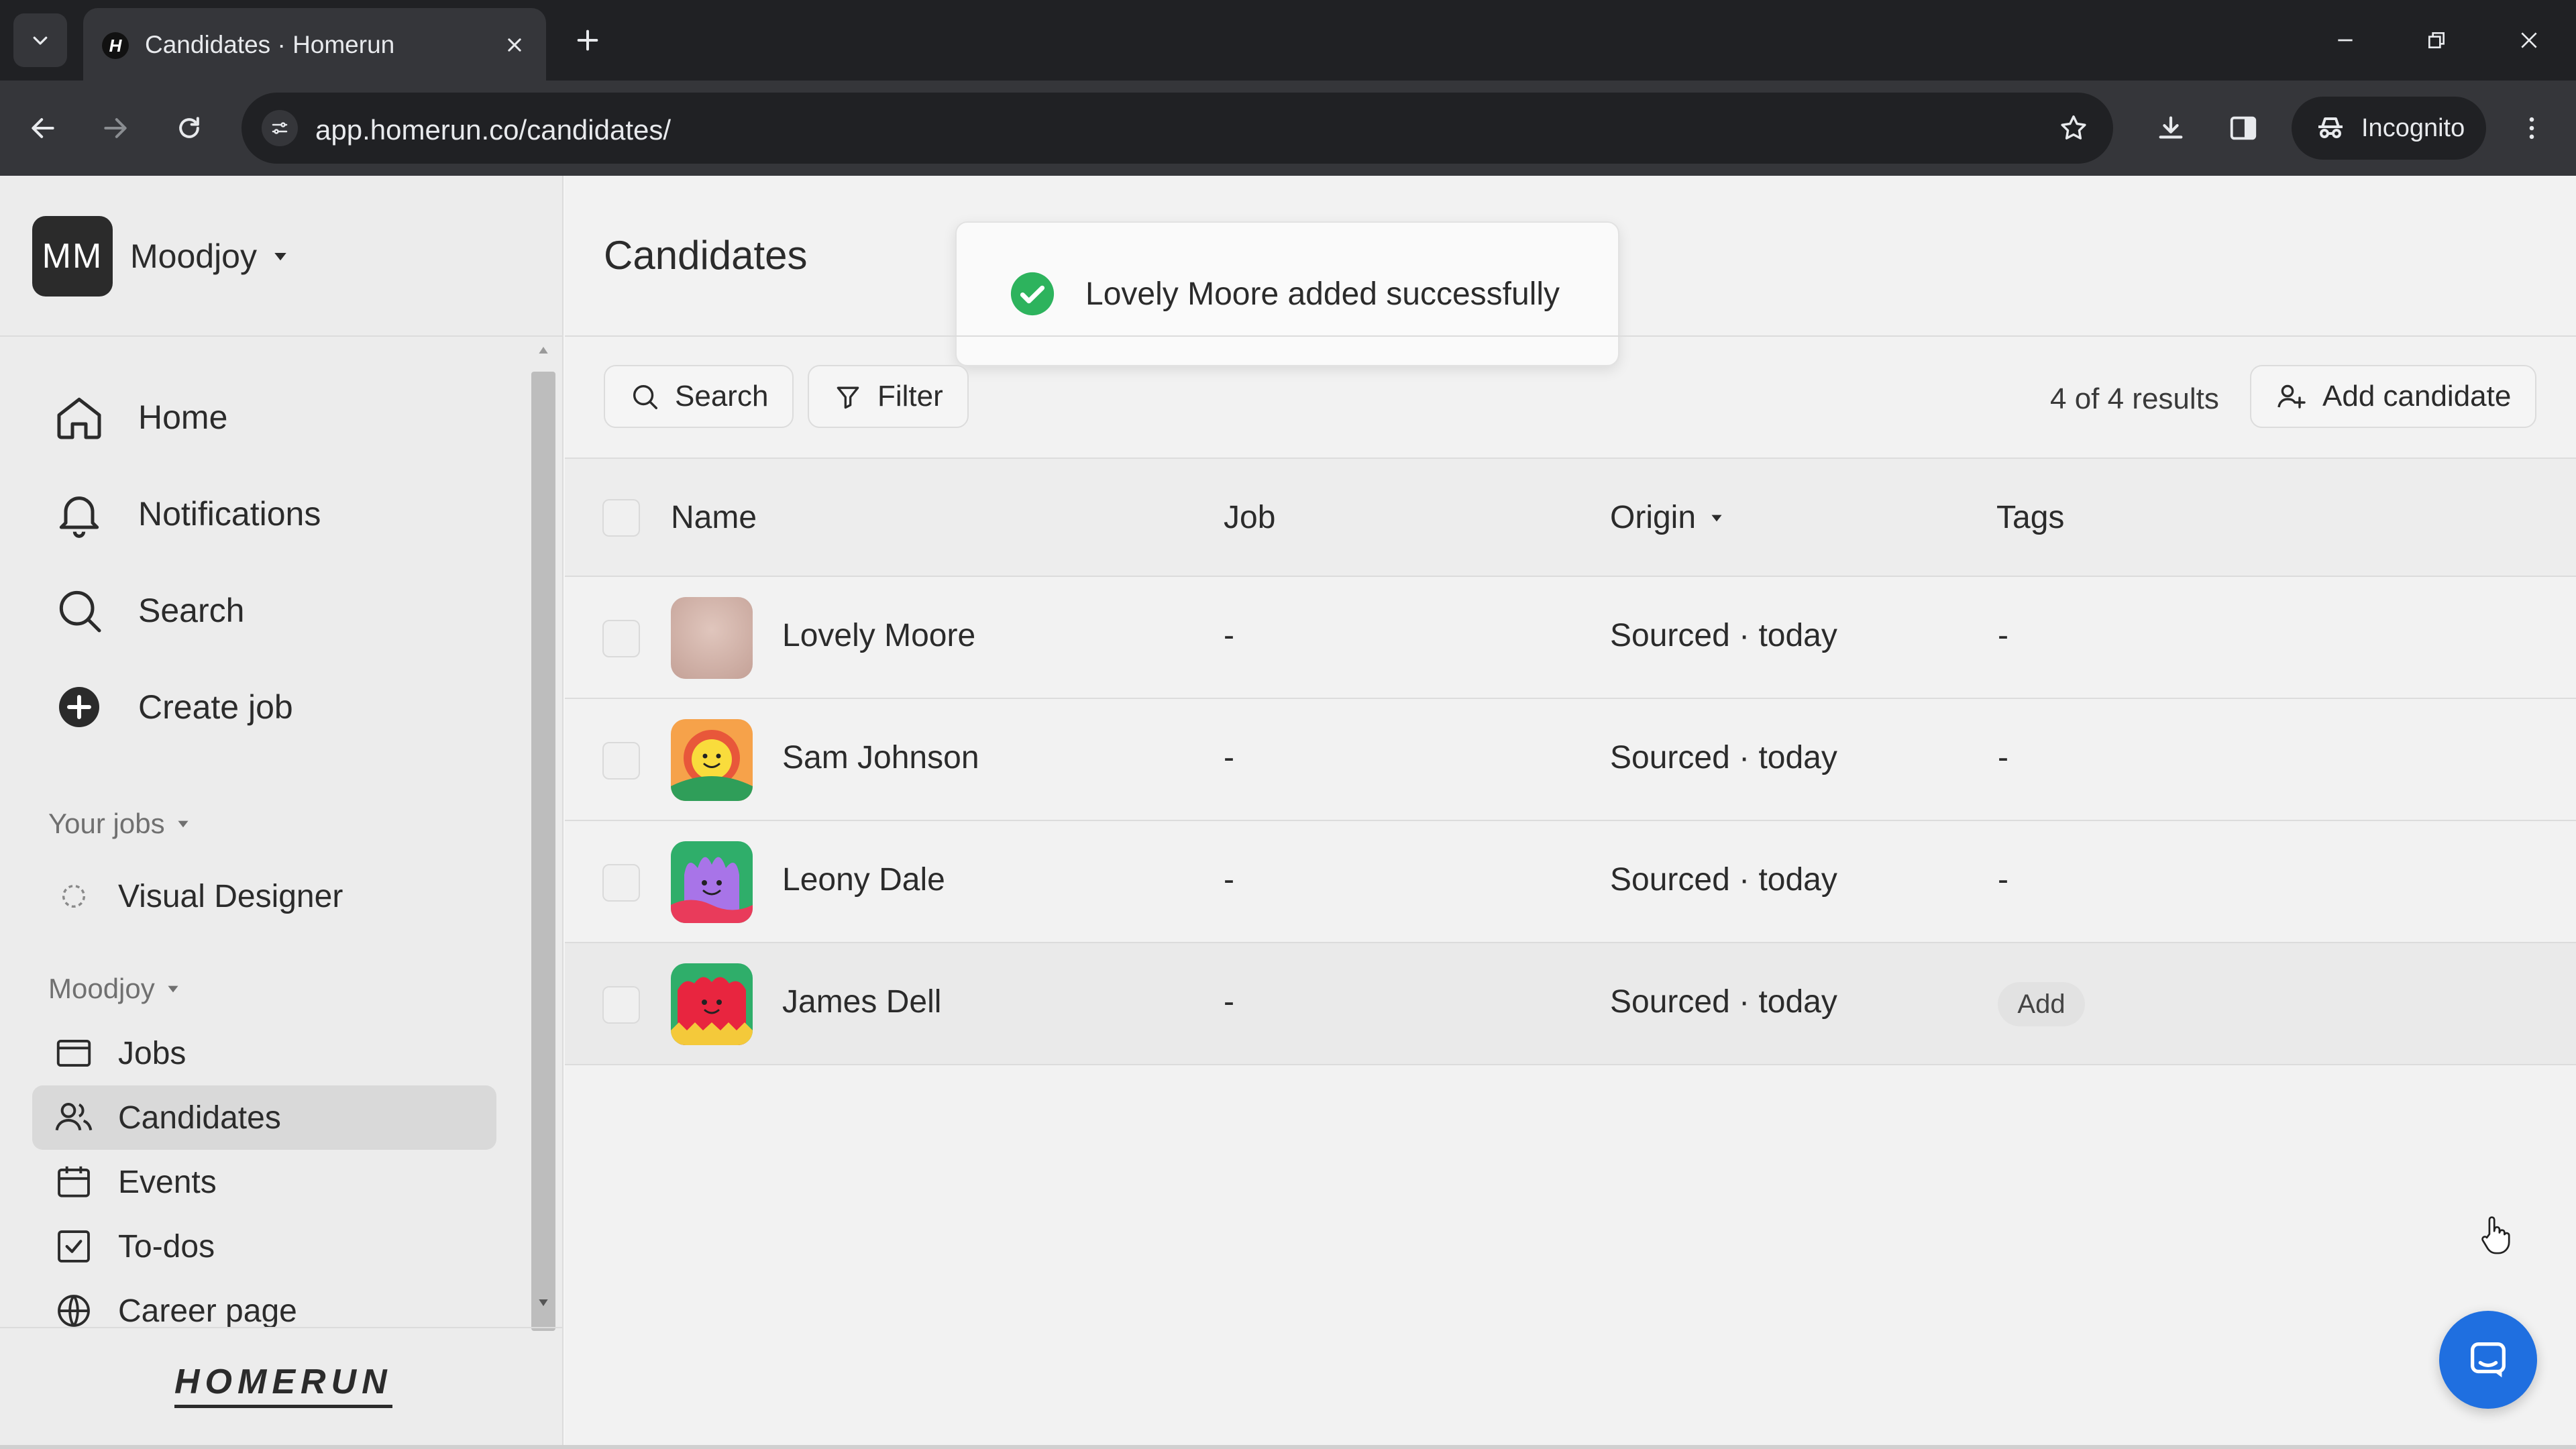 This screenshot has height=1449, width=2576. Describe the element at coordinates (264, 1246) in the screenshot. I see `sidebar-item-todos: To-dos` at that location.